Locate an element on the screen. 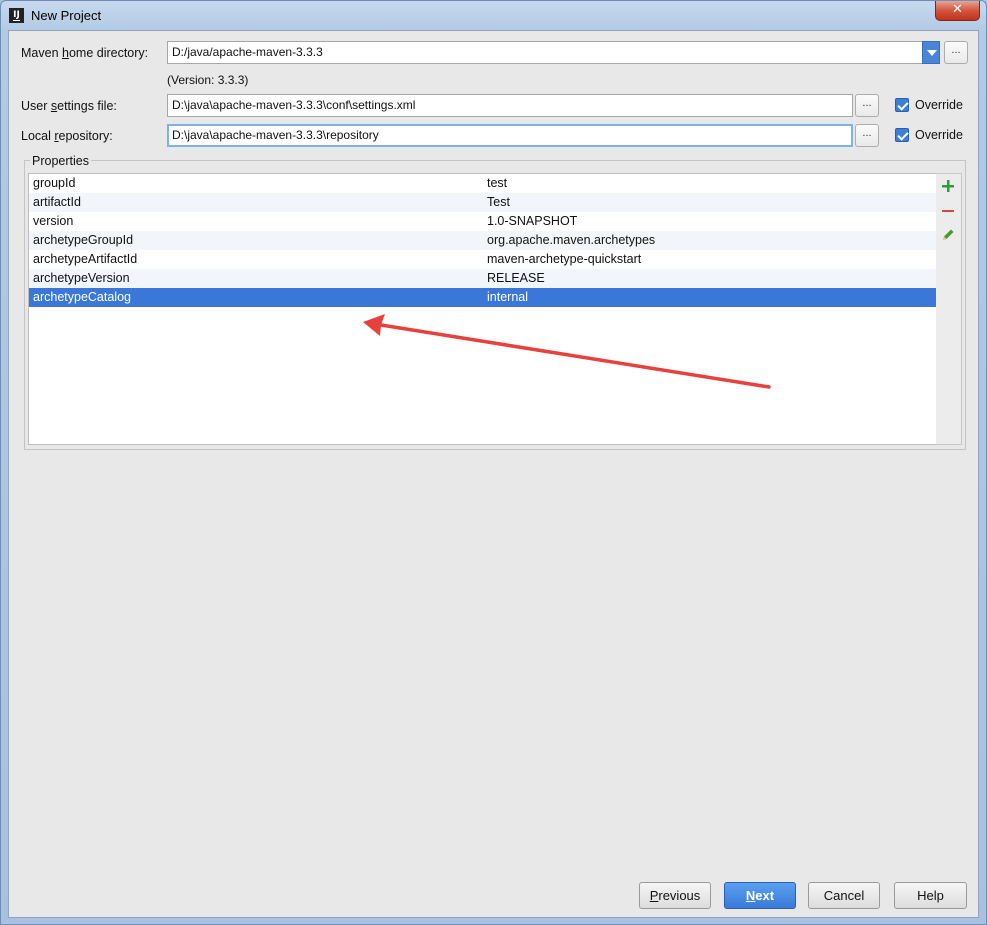  previous-label: revious is located at coordinates (679, 895).